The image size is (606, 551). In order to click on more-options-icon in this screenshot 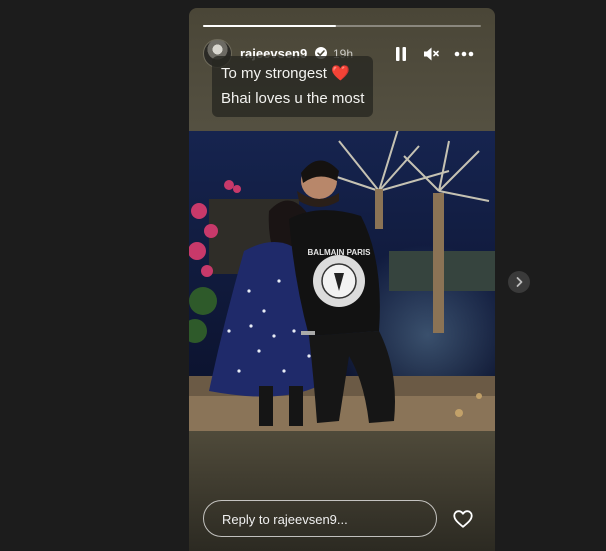, I will do `click(464, 54)`.